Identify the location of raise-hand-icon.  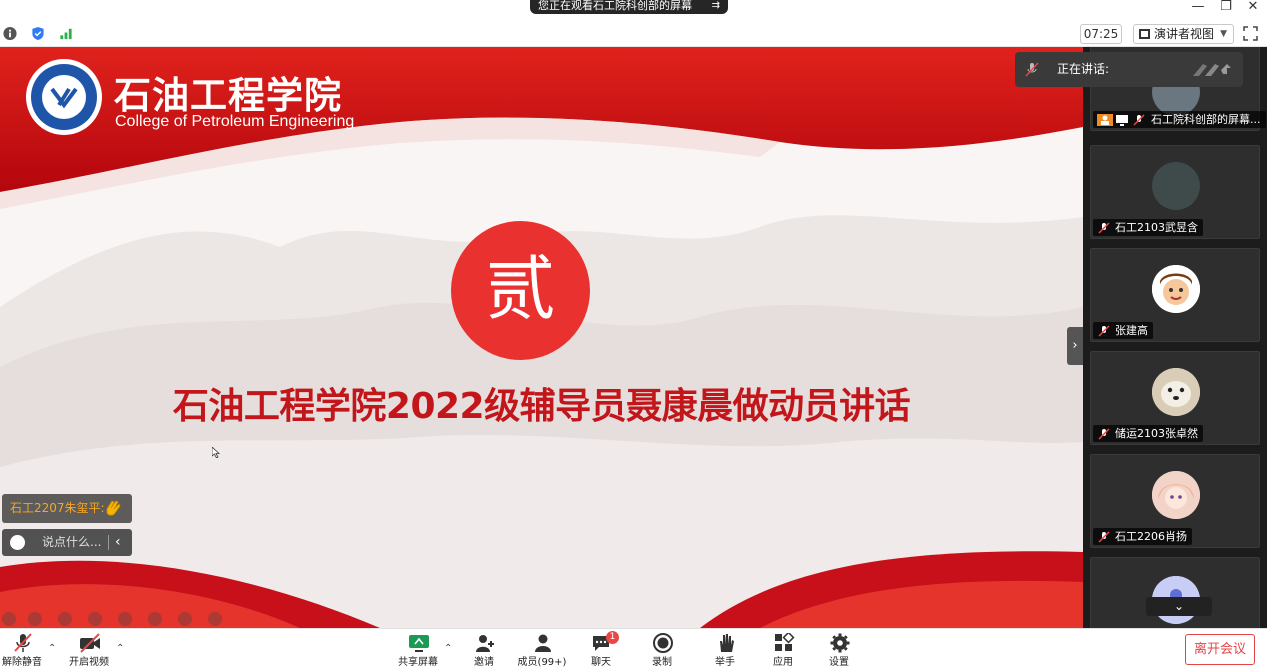
(727, 643).